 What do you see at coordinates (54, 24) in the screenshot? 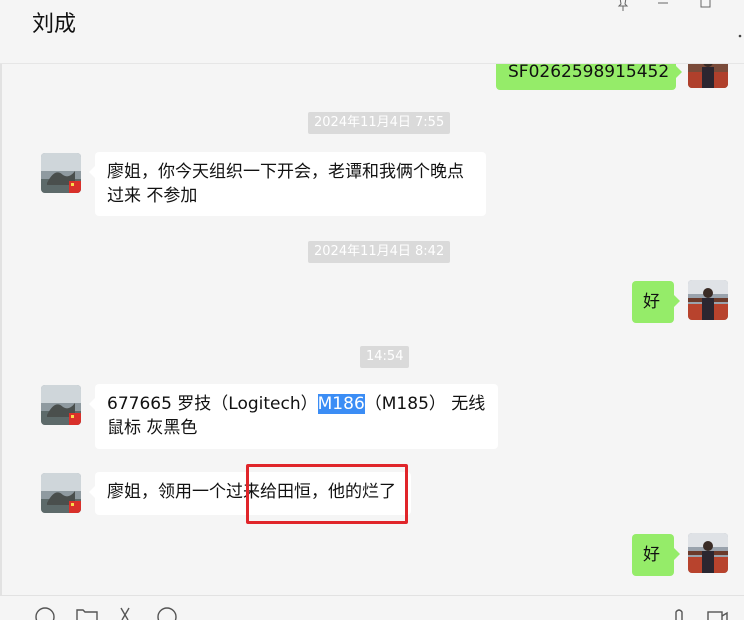
I see `chat-title: 刘成` at bounding box center [54, 24].